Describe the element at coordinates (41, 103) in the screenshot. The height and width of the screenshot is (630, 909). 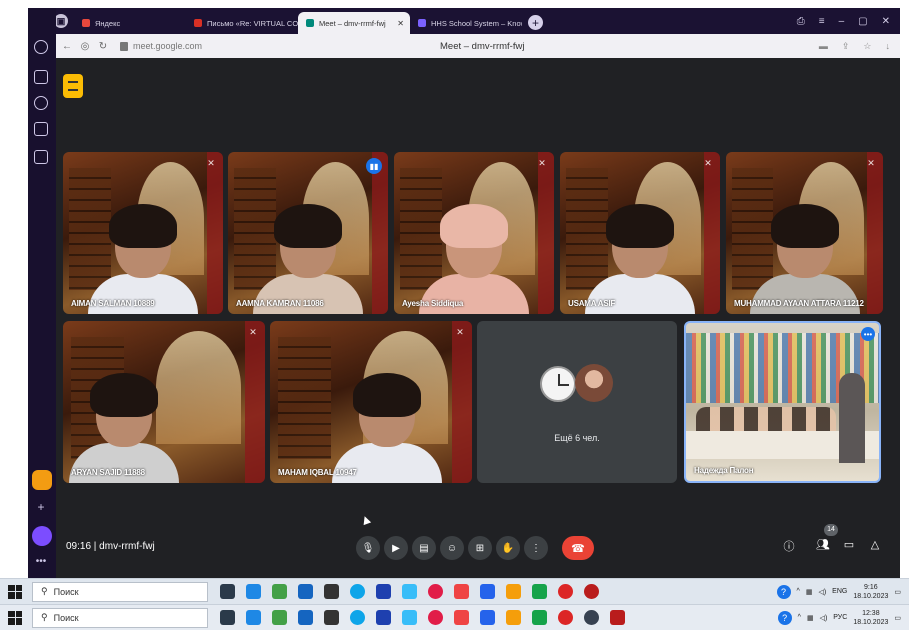
I see `play-icon` at that location.